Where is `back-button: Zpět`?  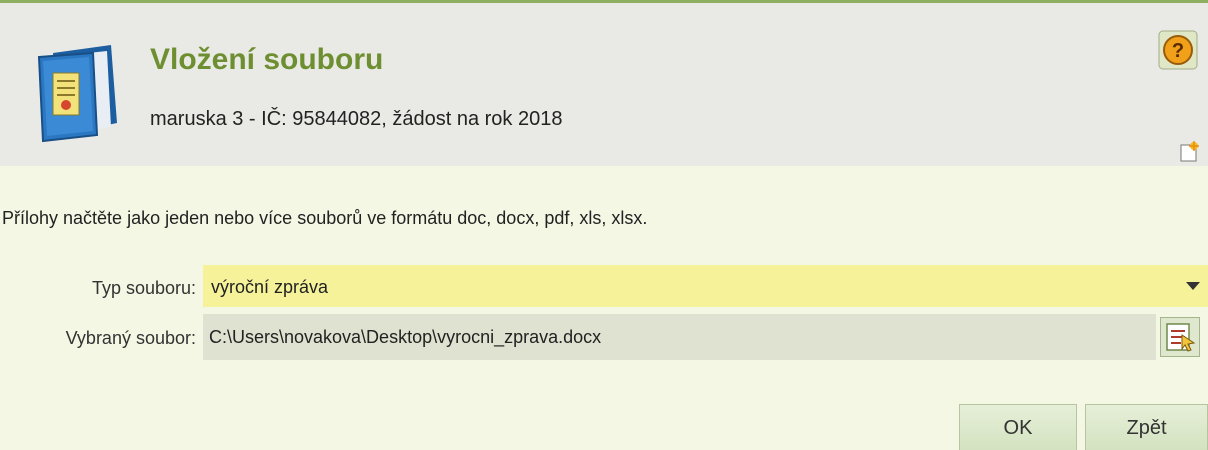
back-button: Zpět is located at coordinates (1146, 427).